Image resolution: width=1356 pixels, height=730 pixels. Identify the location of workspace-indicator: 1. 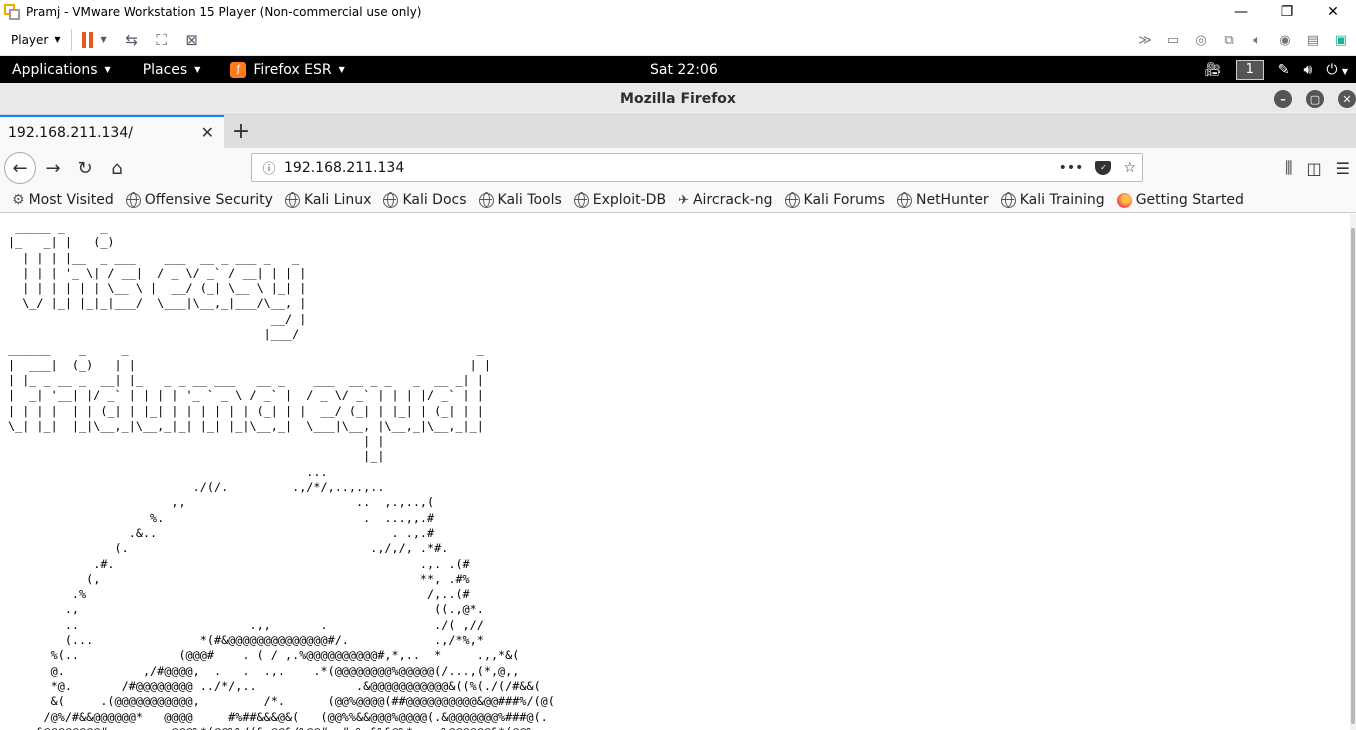
(1249, 69).